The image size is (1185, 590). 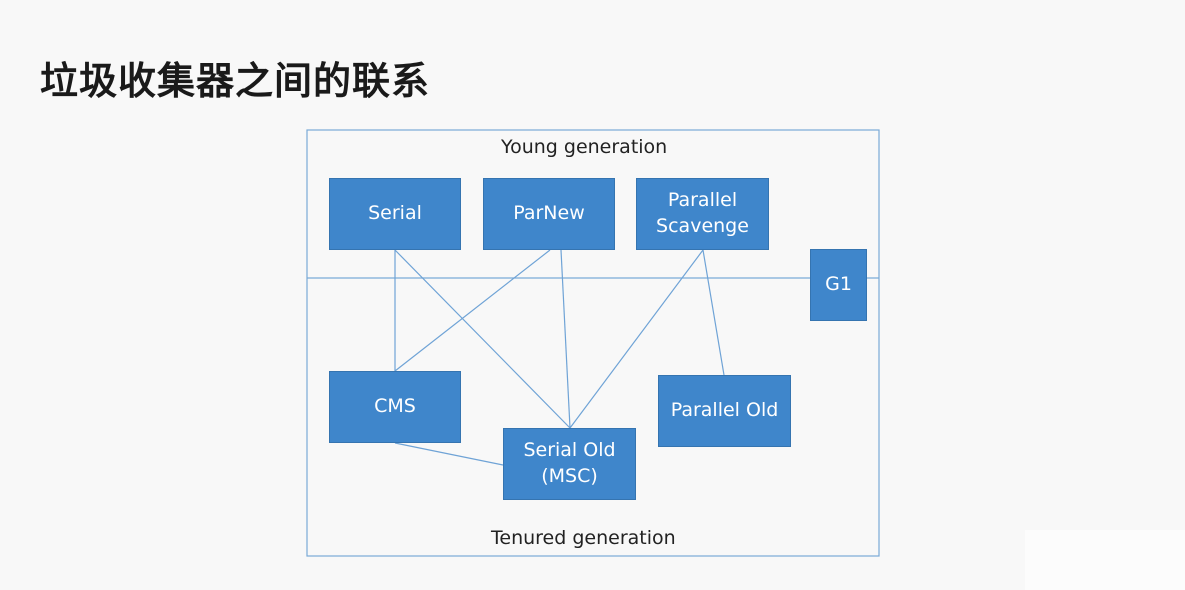 What do you see at coordinates (583, 538) in the screenshot?
I see `tenured-generation-label: Tenured generation` at bounding box center [583, 538].